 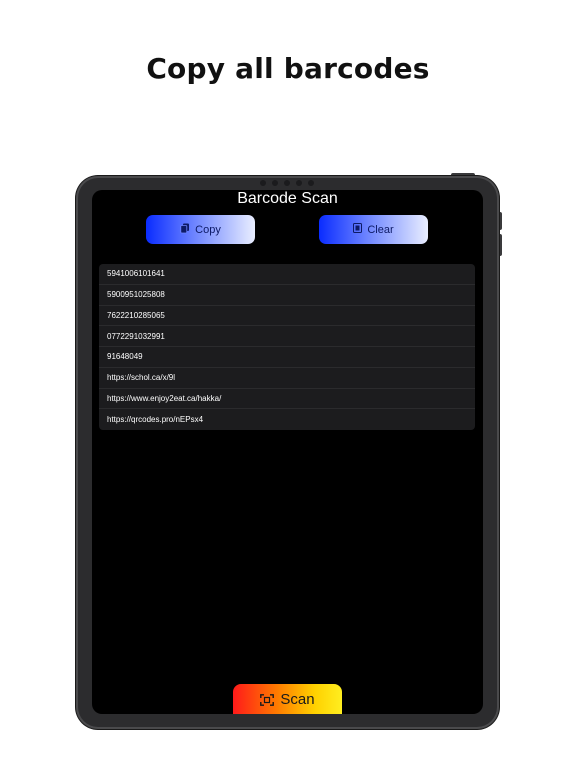 I want to click on list-item: https://schol.ca/x/9l, so click(x=287, y=378).